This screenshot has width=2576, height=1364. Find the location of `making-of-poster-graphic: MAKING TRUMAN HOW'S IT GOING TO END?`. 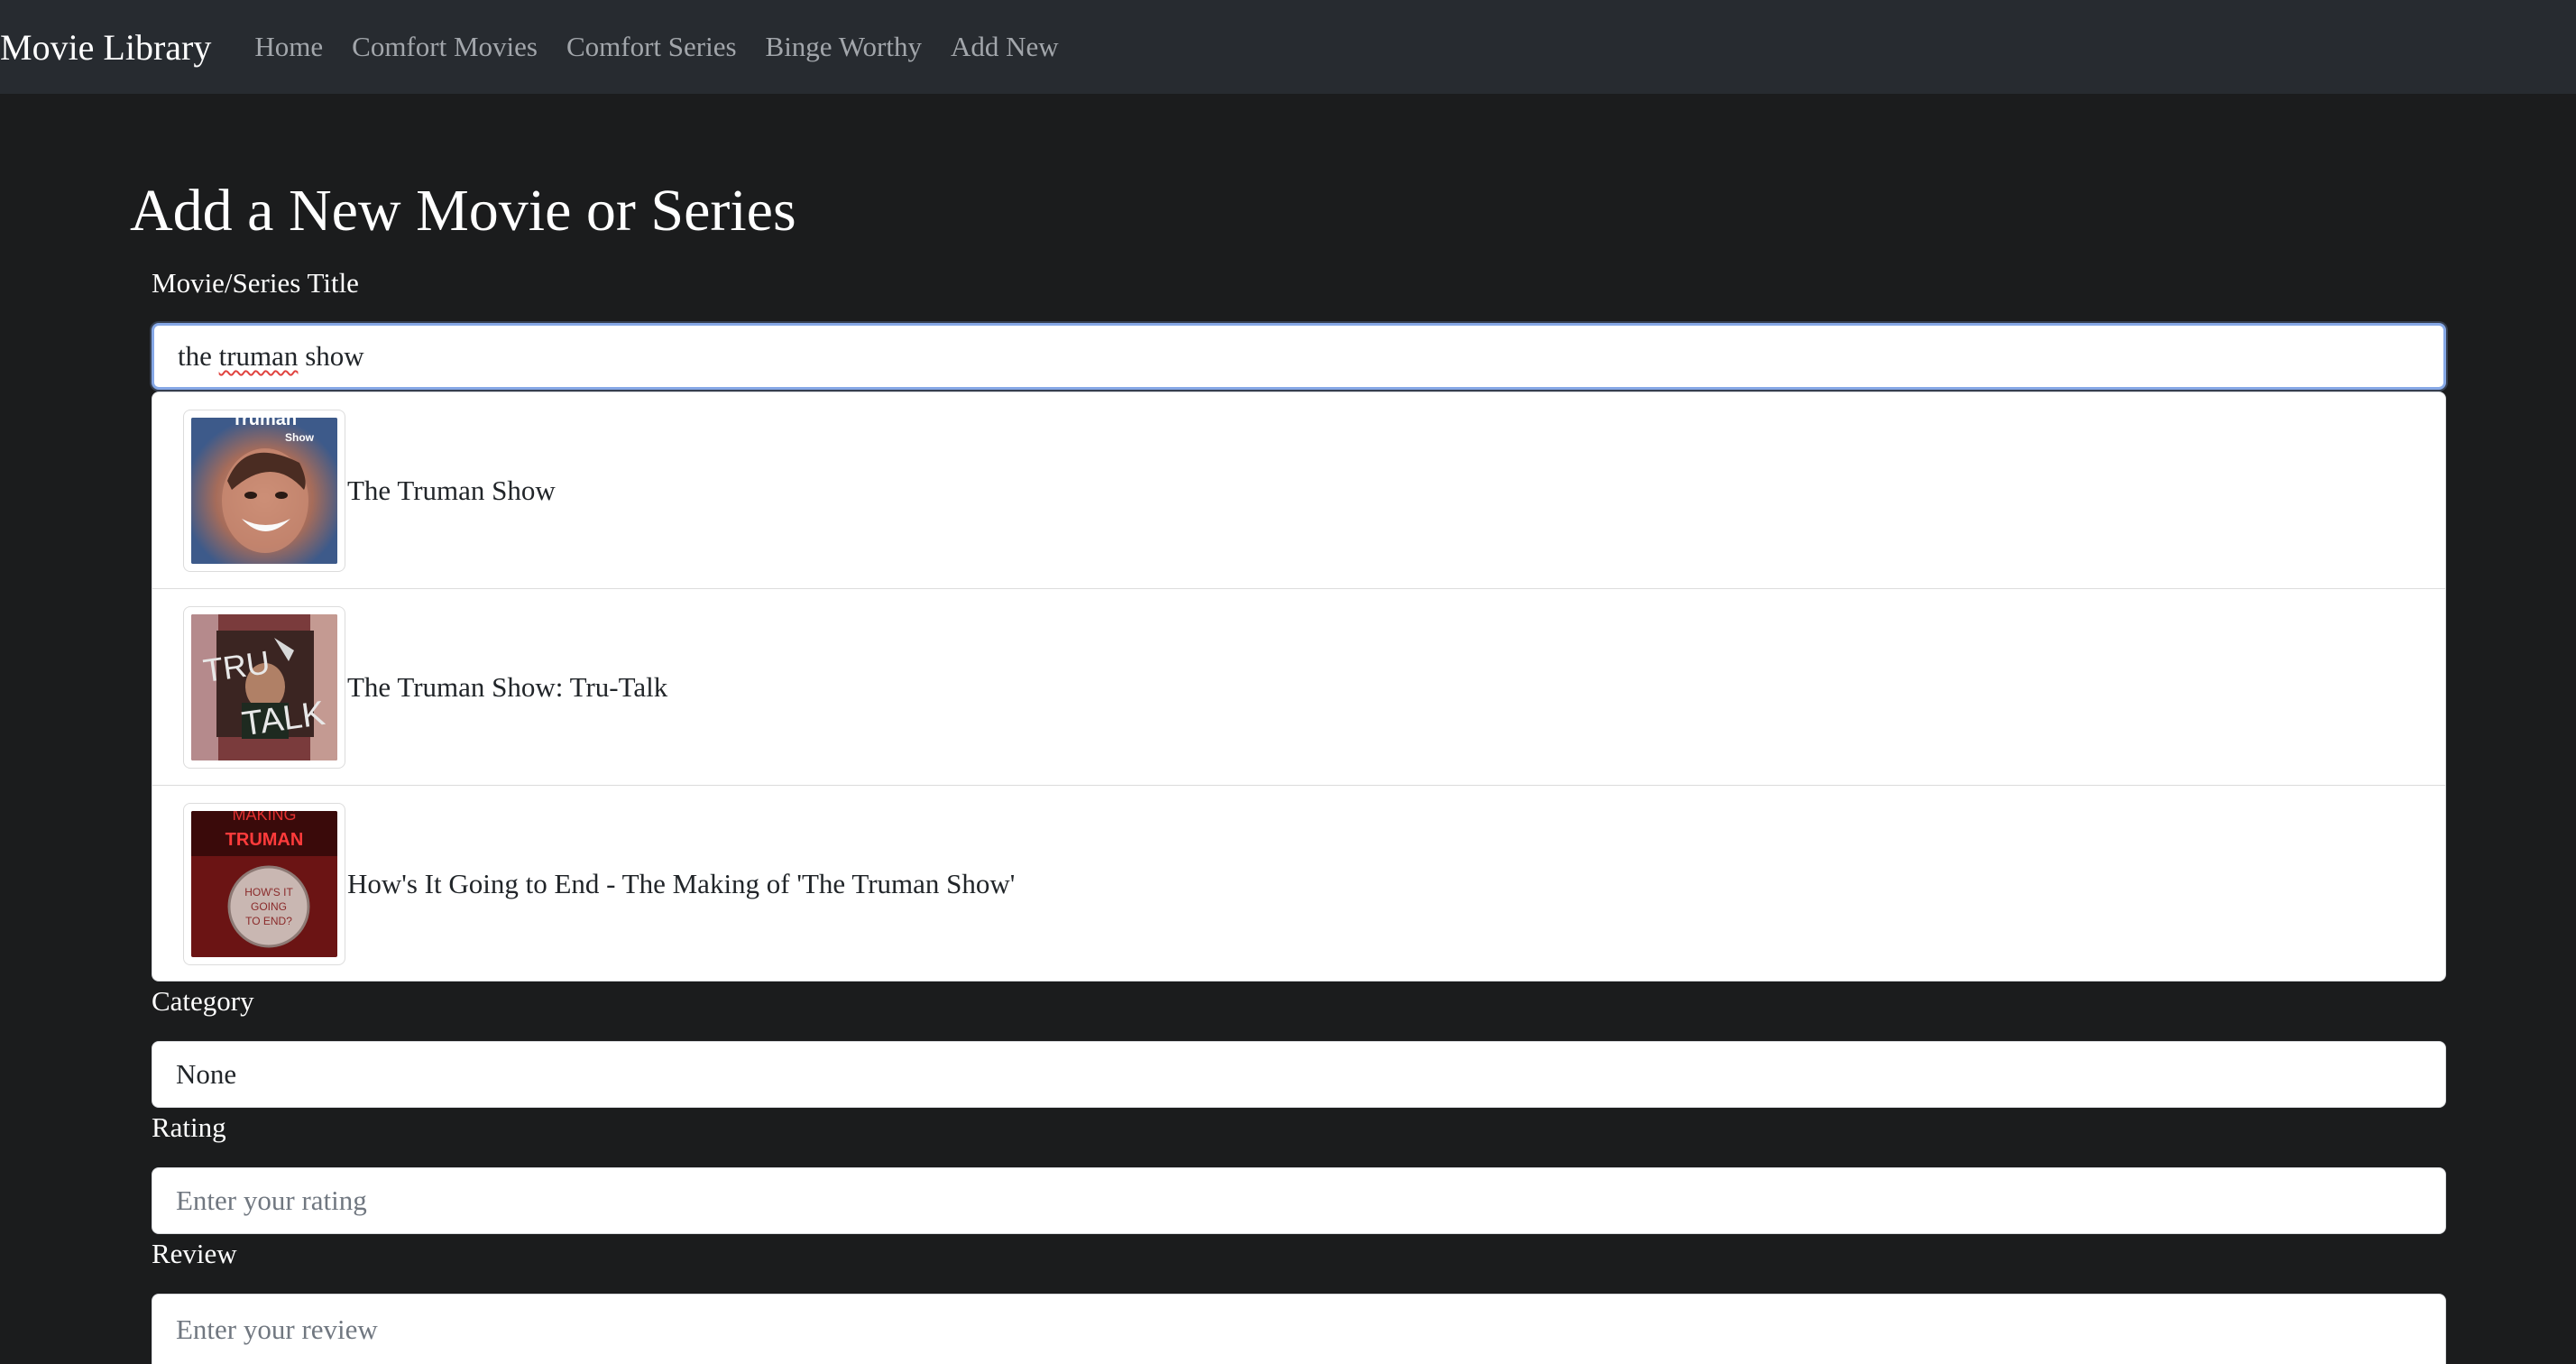

making-of-poster-graphic: MAKING TRUMAN HOW'S IT GOING TO END? is located at coordinates (264, 884).